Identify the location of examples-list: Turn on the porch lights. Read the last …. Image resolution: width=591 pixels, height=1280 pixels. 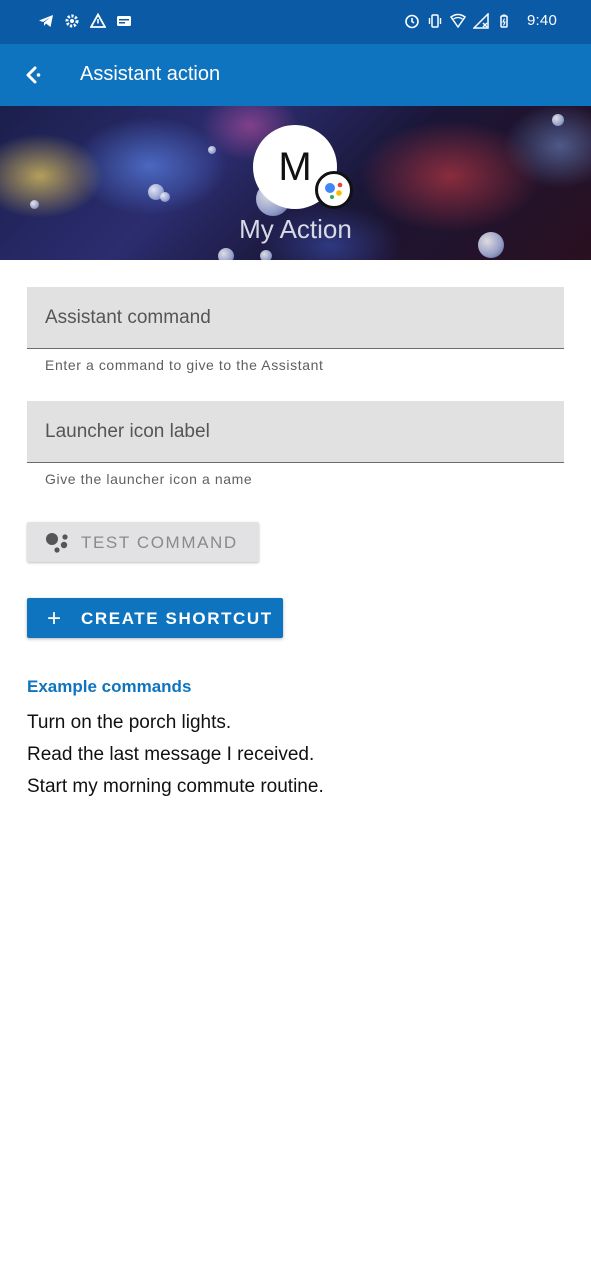
(175, 758).